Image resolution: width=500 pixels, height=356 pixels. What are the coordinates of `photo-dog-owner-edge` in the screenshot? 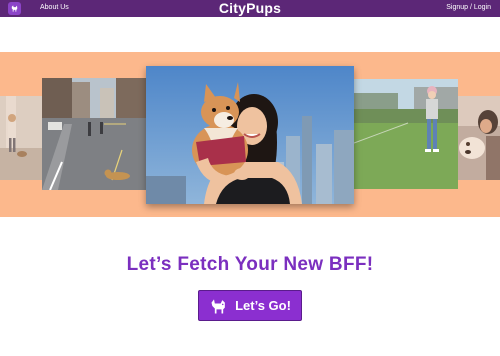 It's located at (479, 138).